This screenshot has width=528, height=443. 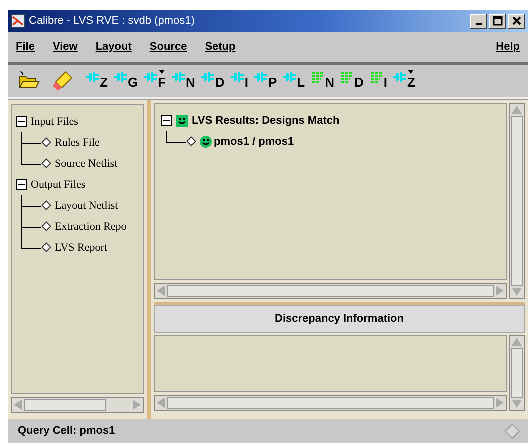 What do you see at coordinates (67, 431) in the screenshot?
I see `status-text: Query Cell: pmos1` at bounding box center [67, 431].